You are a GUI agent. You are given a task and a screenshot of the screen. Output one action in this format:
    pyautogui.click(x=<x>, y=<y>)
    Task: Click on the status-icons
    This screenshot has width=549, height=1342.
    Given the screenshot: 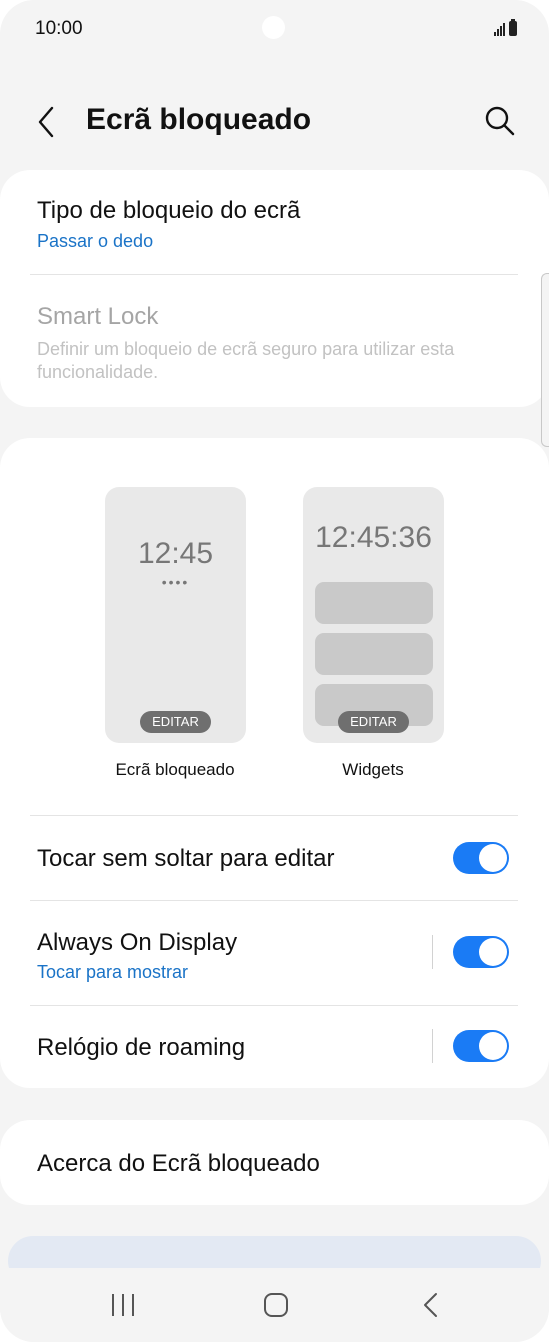 What is the action you would take?
    pyautogui.click(x=505, y=27)
    